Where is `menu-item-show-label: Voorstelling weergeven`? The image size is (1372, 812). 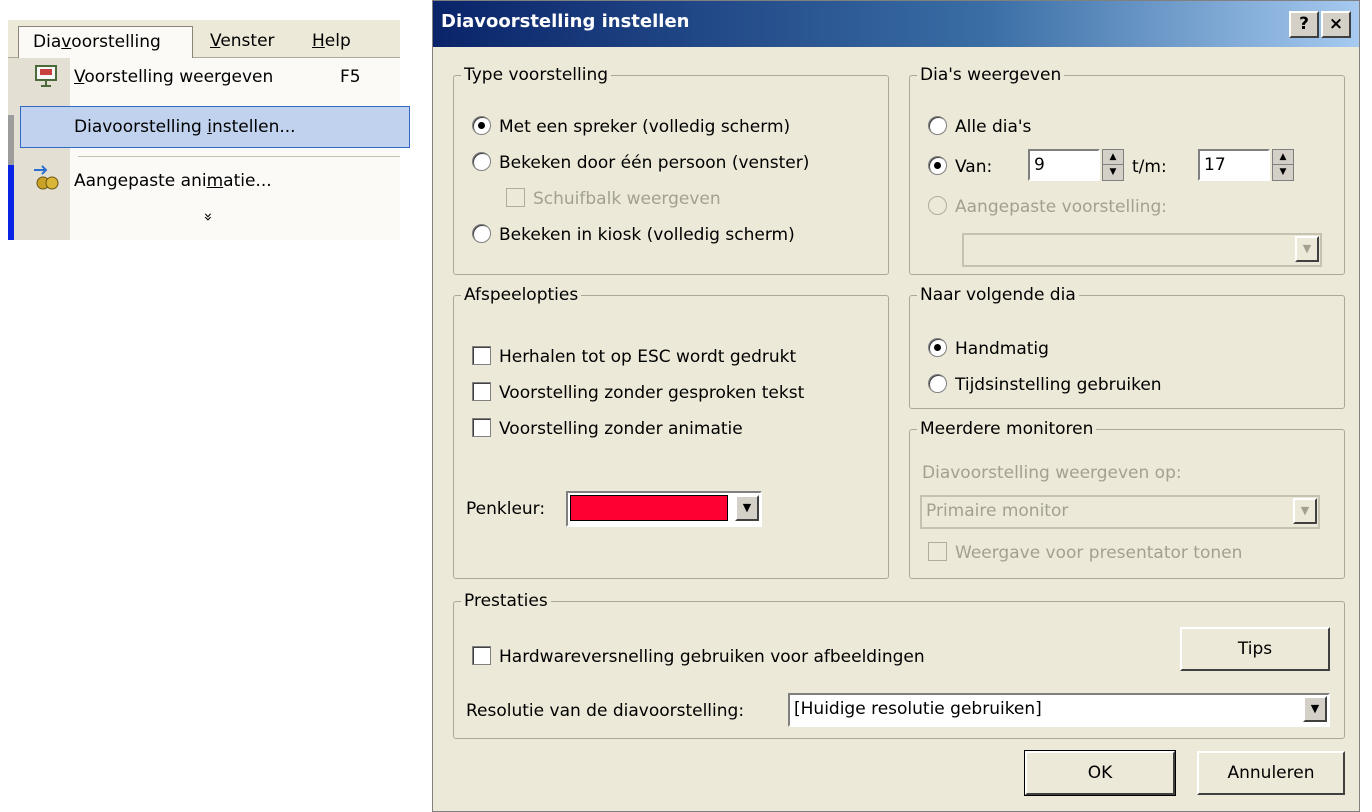 menu-item-show-label: Voorstelling weergeven is located at coordinates (174, 77).